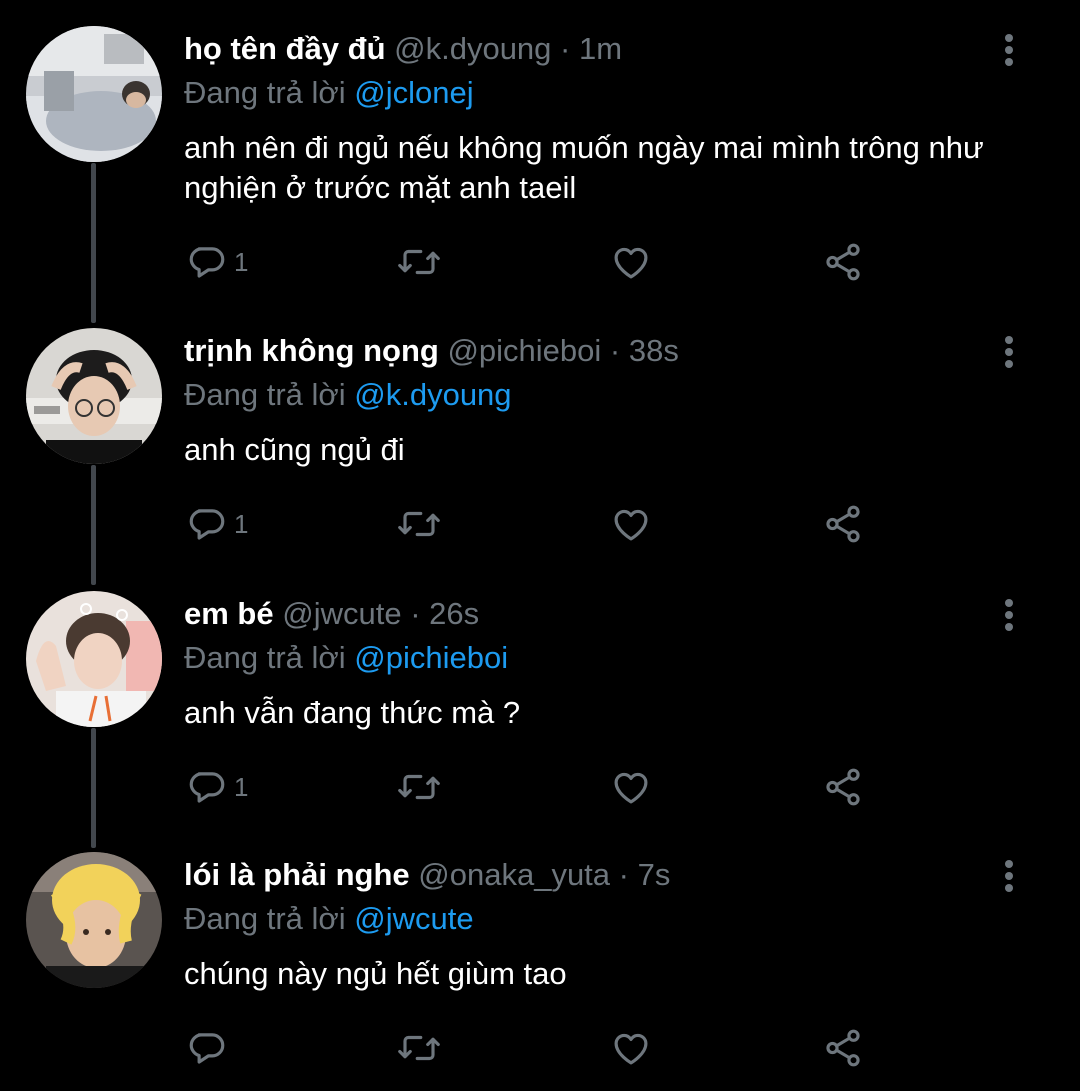  I want to click on replying-to-handle: @k.dyoung, so click(432, 394).